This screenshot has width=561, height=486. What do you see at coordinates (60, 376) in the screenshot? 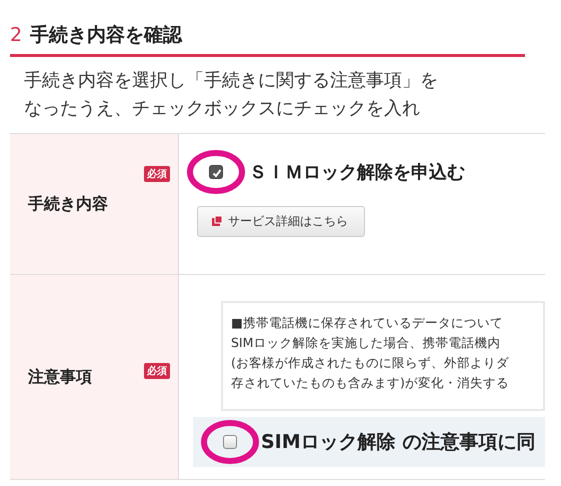
I see `field-label: 注意事項` at bounding box center [60, 376].